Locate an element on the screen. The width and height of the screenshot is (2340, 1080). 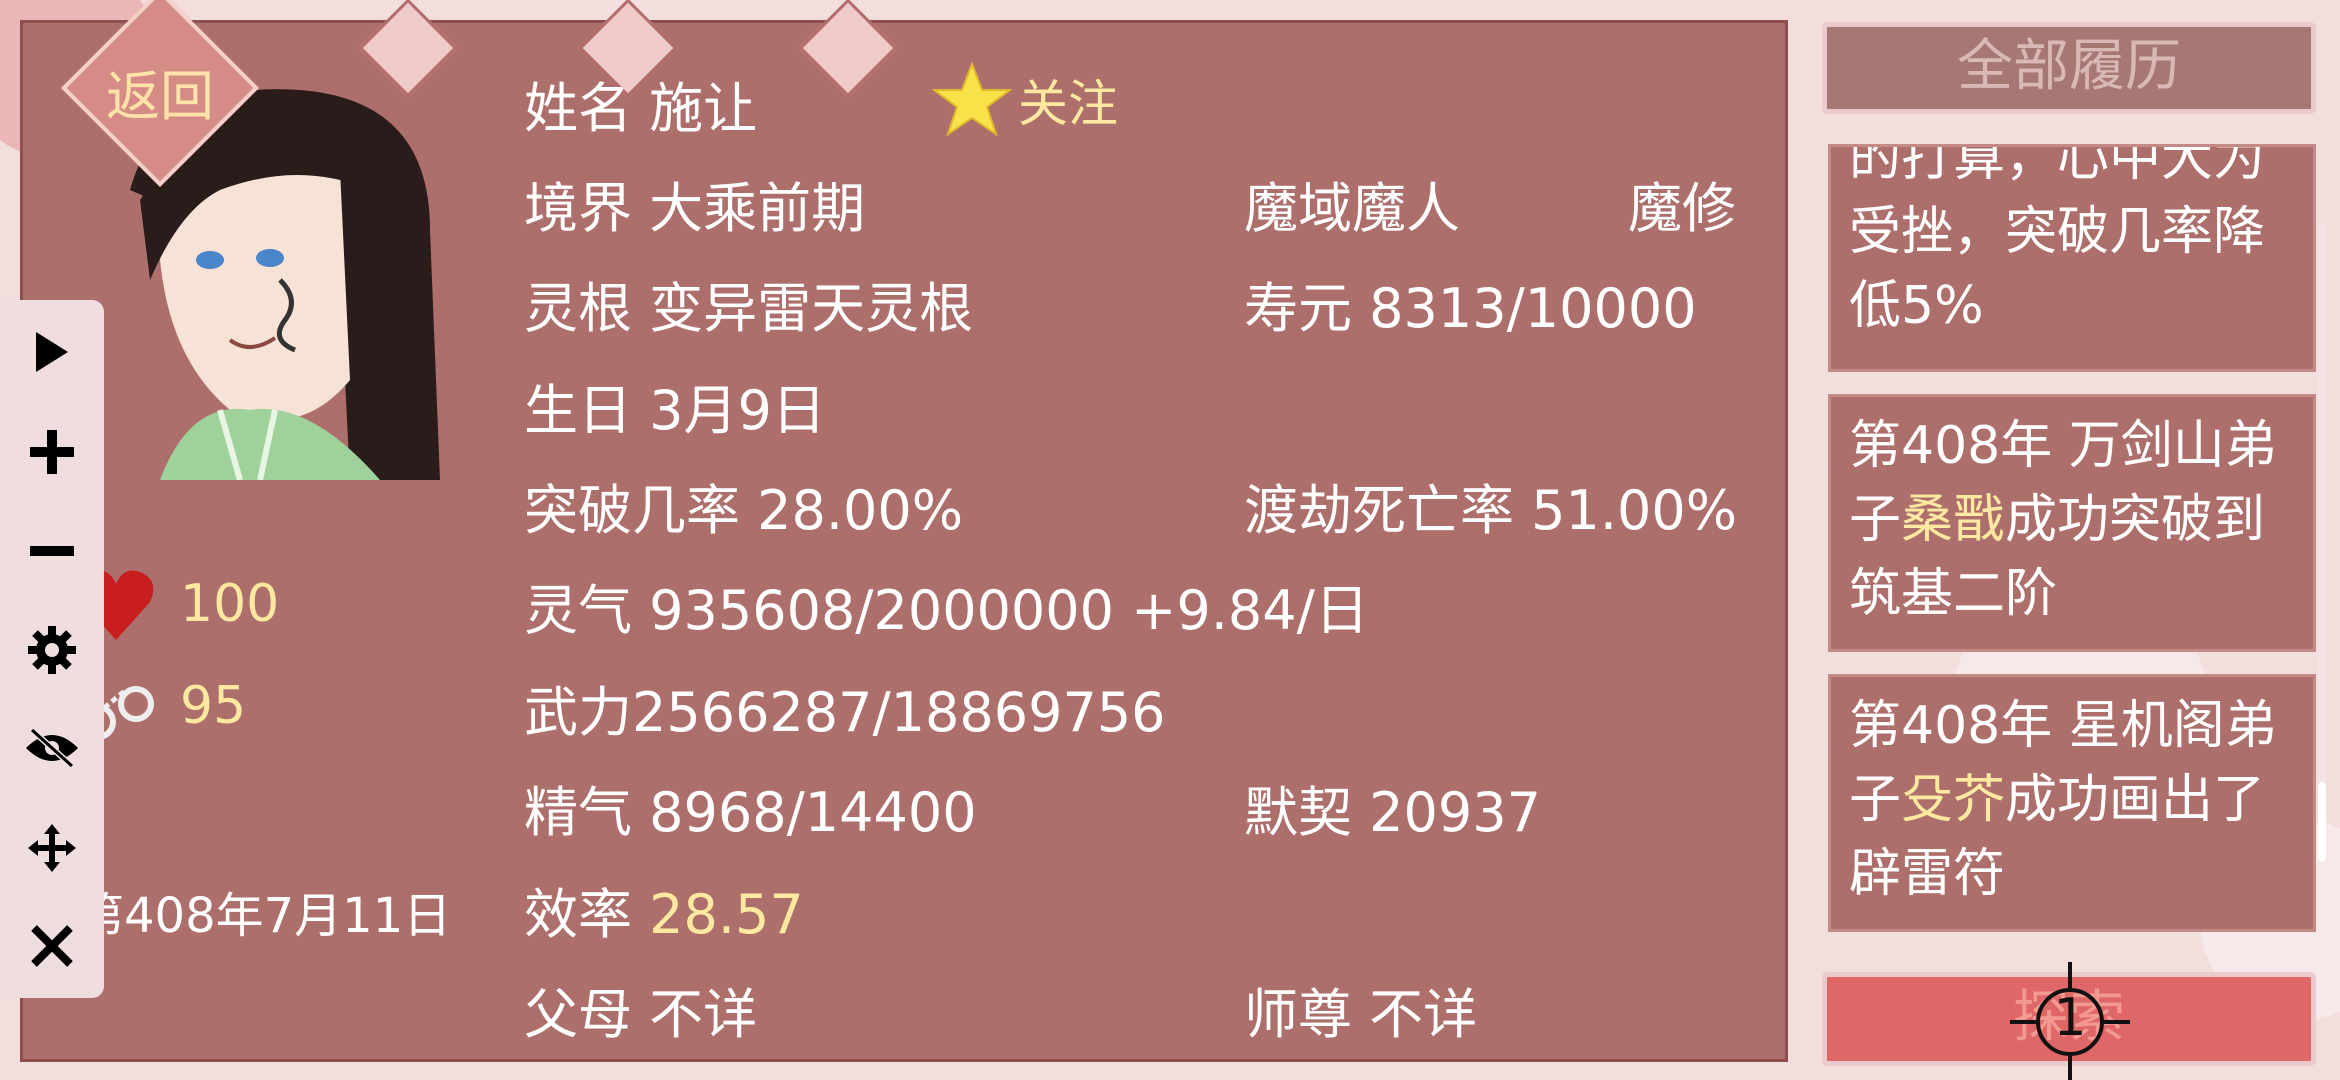
lifespan-row: 寿元 8313/10000 is located at coordinates (1470, 303).